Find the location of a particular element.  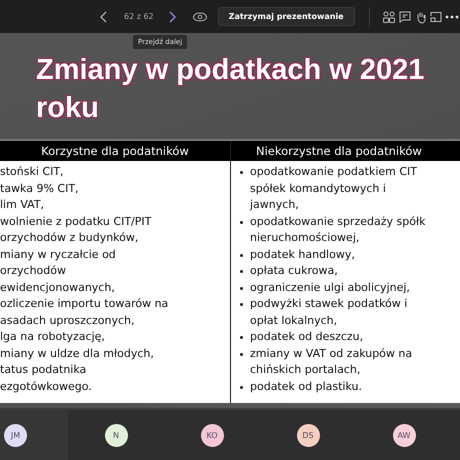

page-counter: 62 z 62 is located at coordinates (139, 16).